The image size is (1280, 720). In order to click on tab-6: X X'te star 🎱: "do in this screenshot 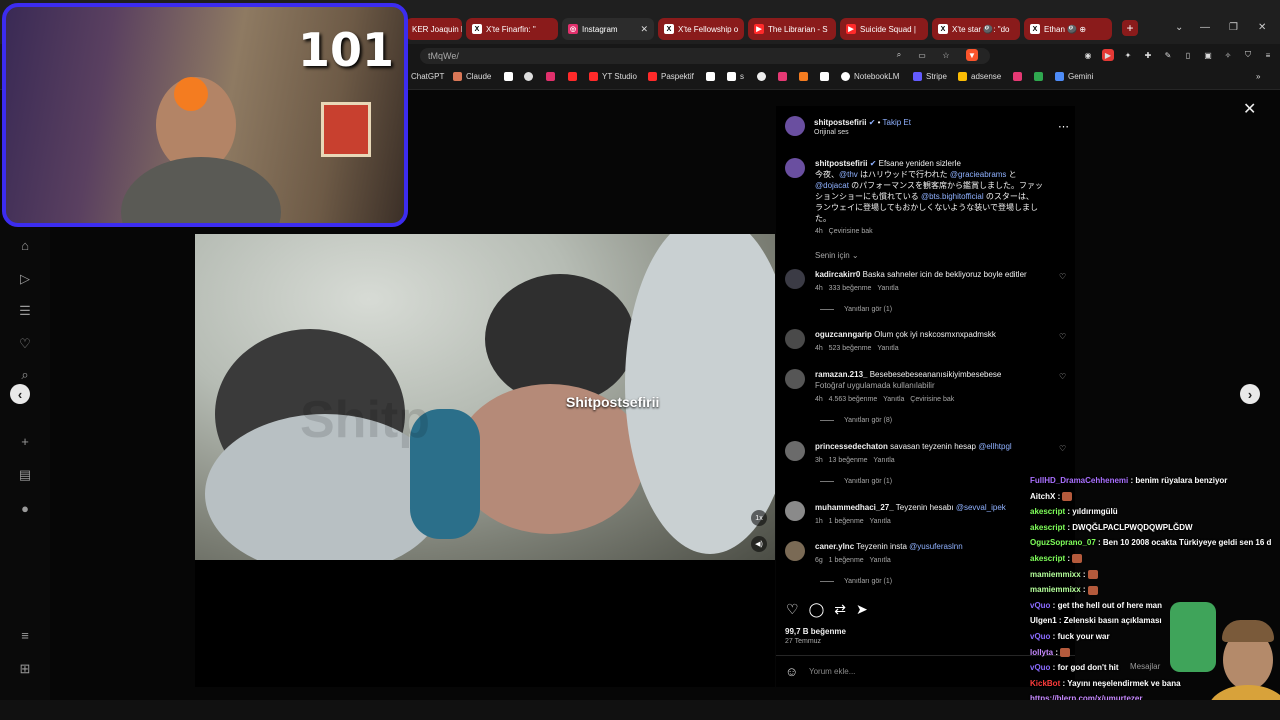, I will do `click(976, 29)`.